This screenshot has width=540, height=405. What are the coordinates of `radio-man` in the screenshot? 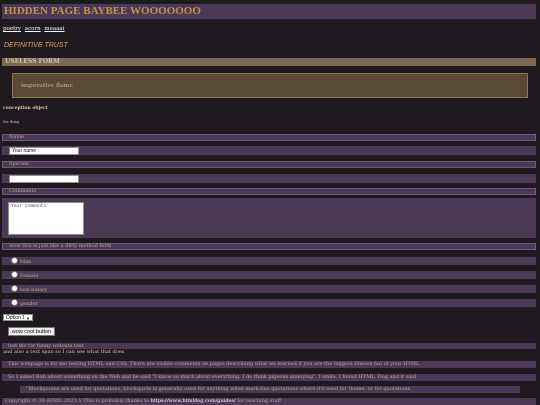 It's located at (14, 260).